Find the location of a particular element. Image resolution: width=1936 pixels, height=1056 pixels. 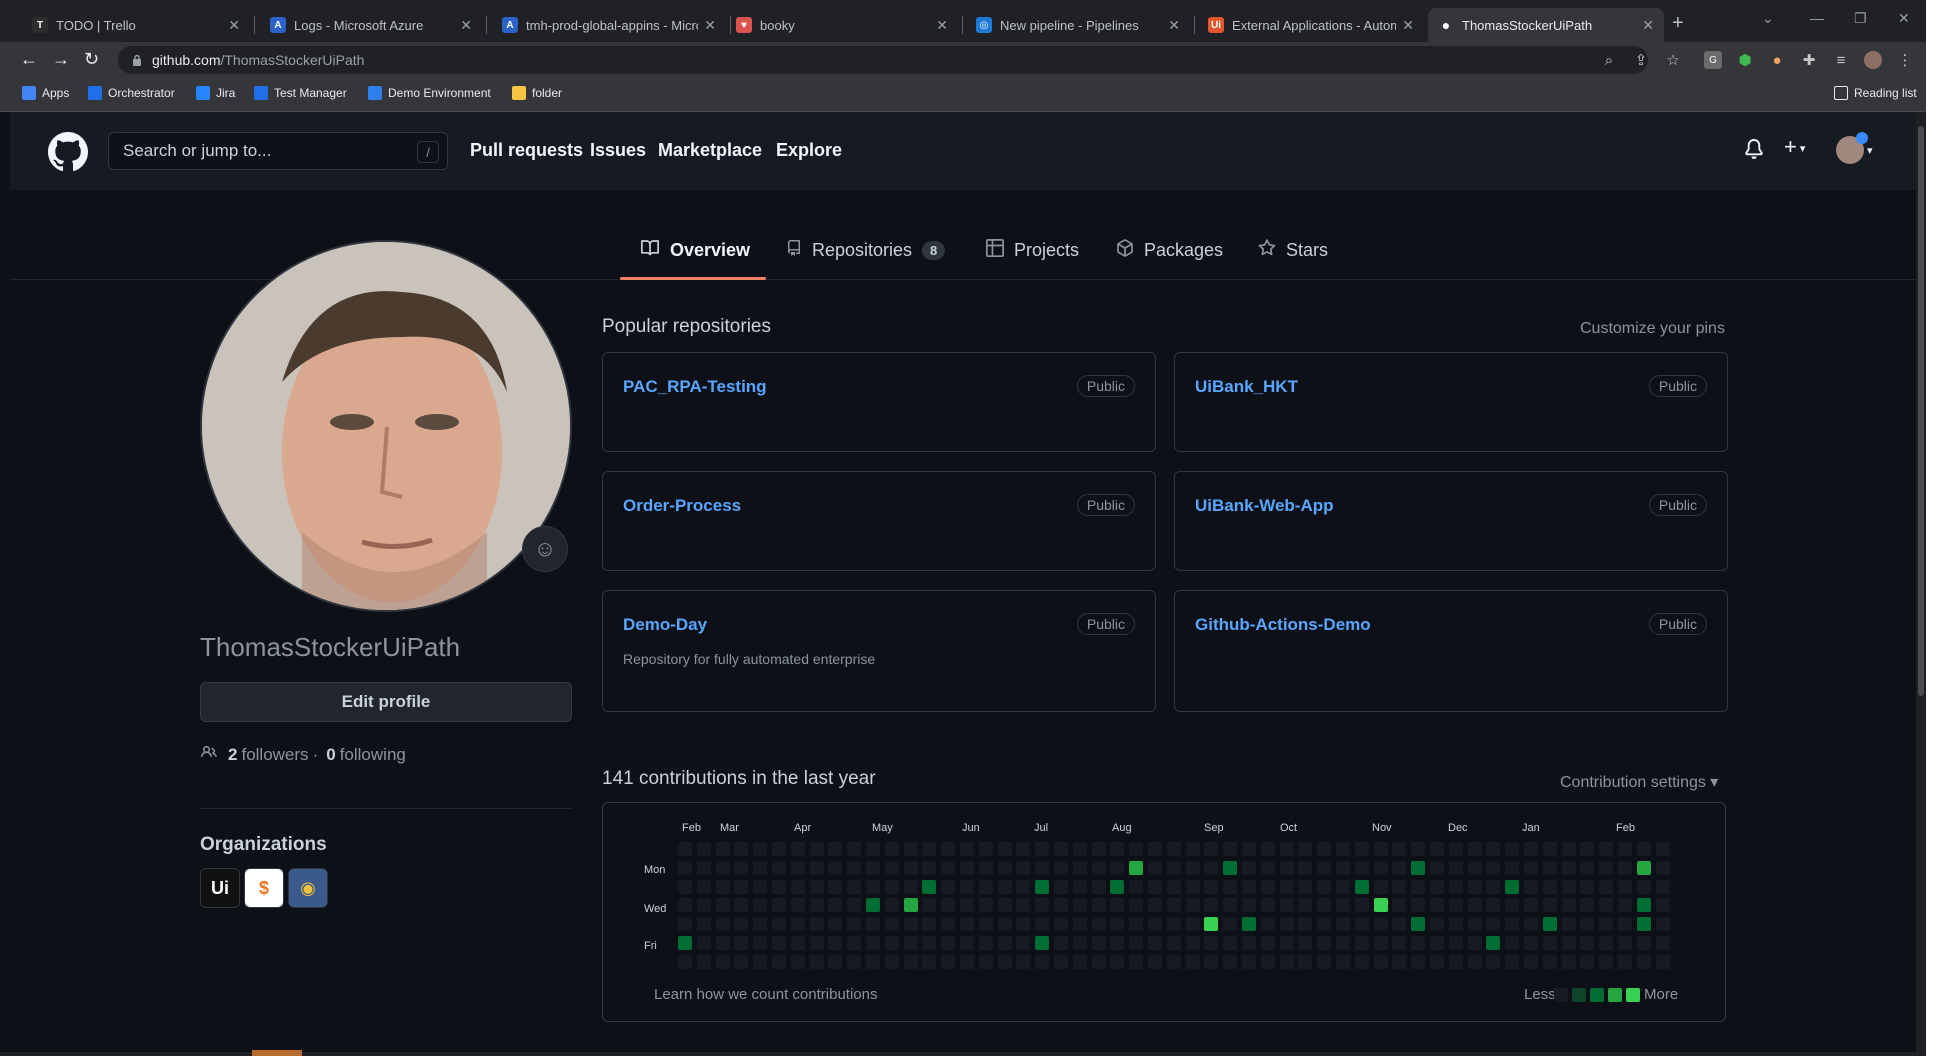

close-icon: ✕ is located at coordinates (234, 25).